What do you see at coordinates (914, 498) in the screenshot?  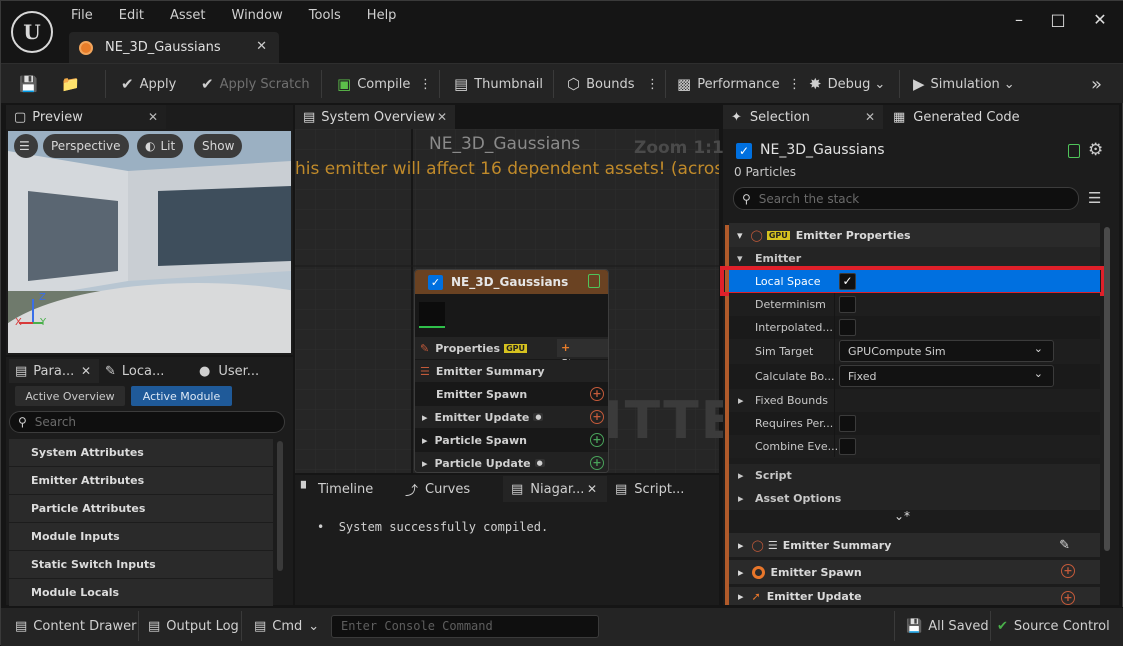 I see `asset-options-row: ▸ Asset Options` at bounding box center [914, 498].